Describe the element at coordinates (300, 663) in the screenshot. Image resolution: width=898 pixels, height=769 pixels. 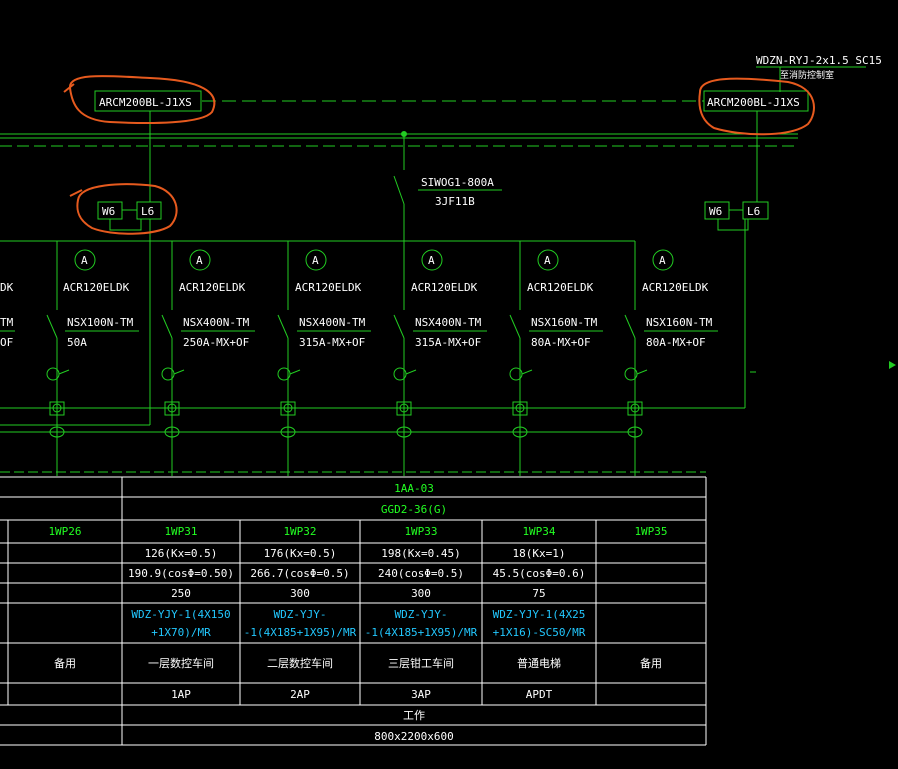
I see `use-cell: 二层数控车间` at that location.